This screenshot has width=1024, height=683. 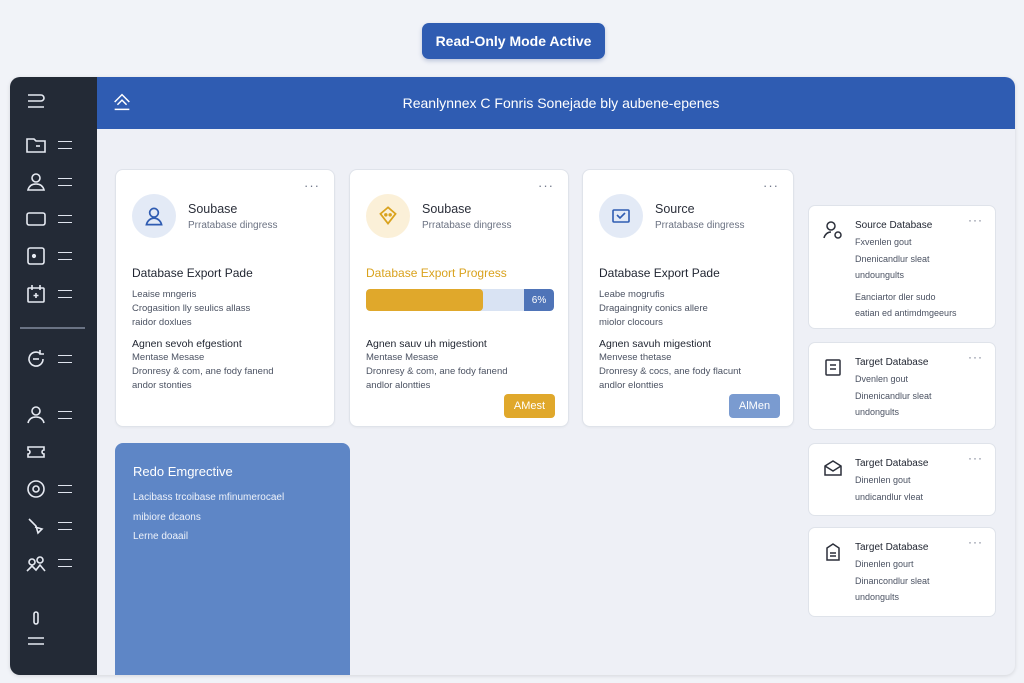 I want to click on mail-icon, so click(x=621, y=216).